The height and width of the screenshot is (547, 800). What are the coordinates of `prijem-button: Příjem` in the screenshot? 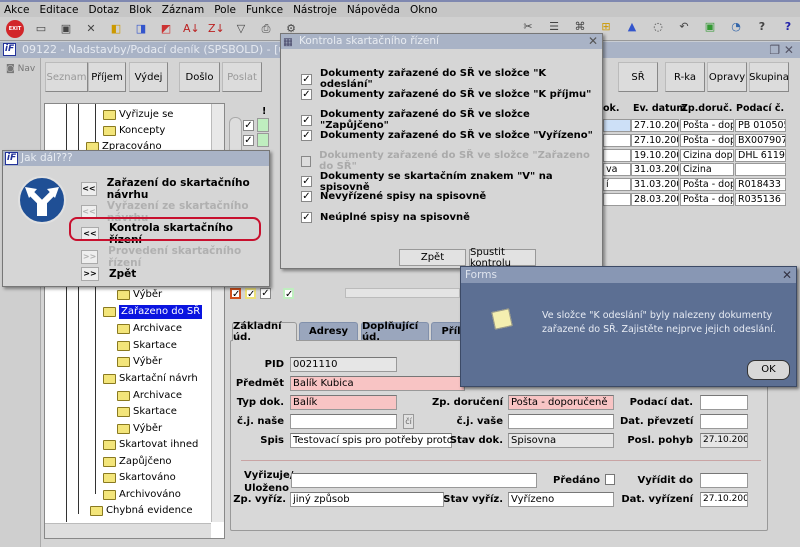 It's located at (107, 77).